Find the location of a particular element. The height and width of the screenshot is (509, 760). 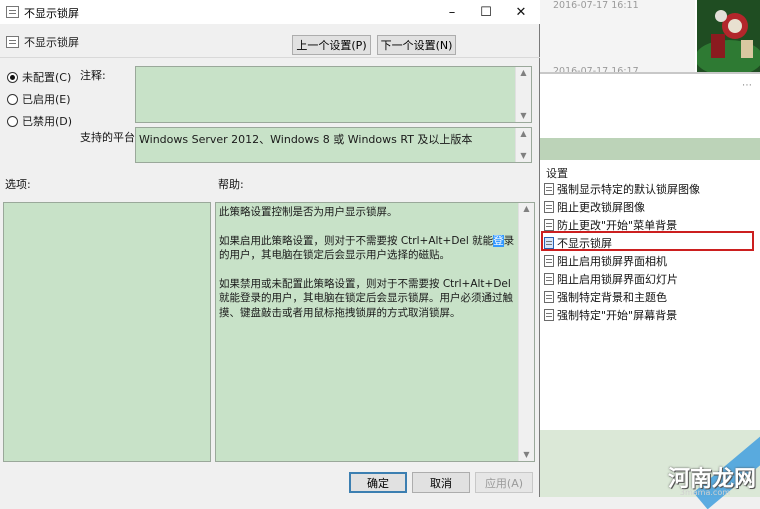

list-item: 阻止启用锁屏界面相机 is located at coordinates (605, 260).